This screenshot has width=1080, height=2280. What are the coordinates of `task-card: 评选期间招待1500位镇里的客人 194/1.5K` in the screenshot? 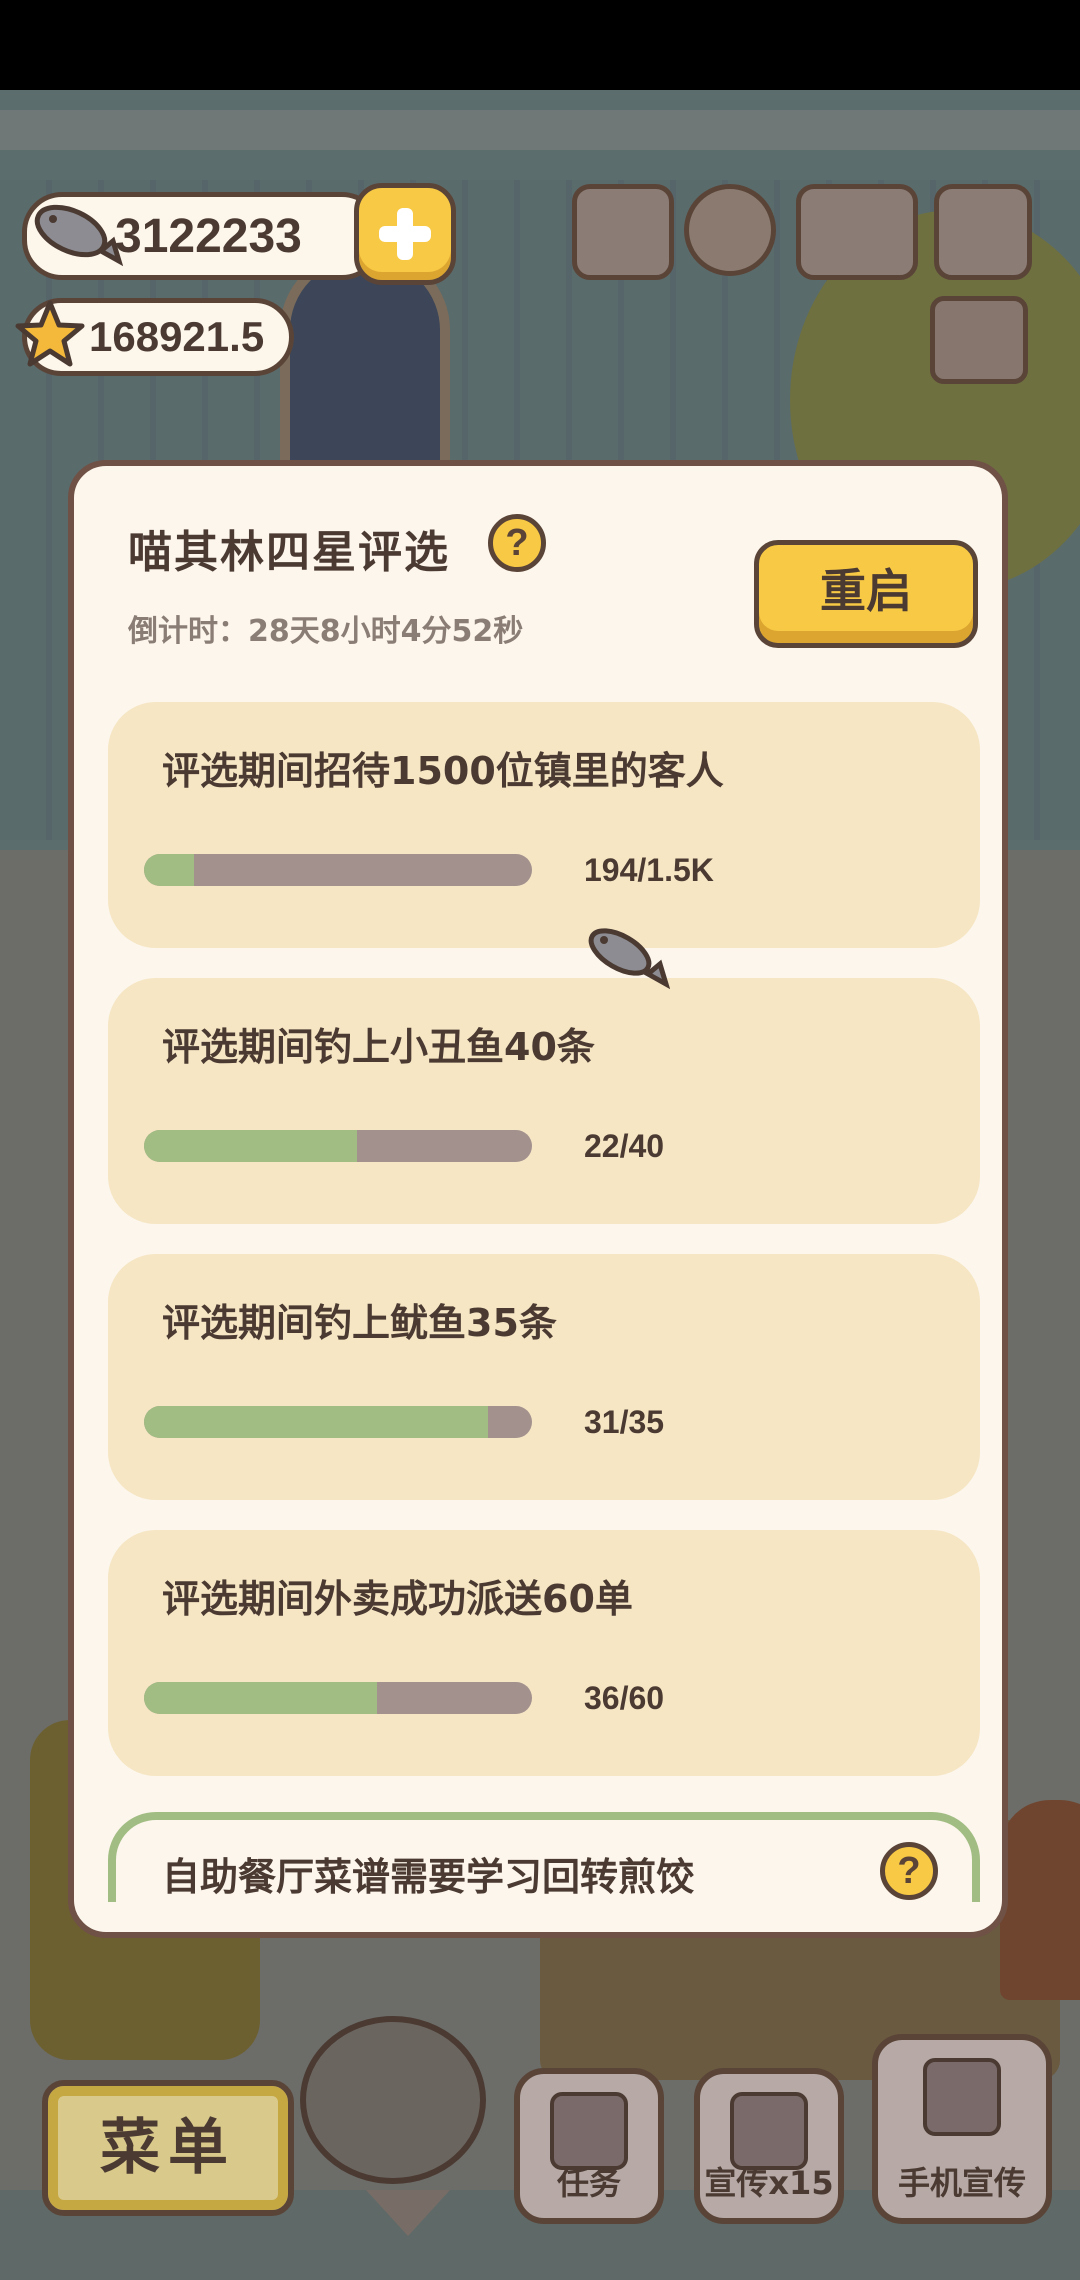 It's located at (544, 825).